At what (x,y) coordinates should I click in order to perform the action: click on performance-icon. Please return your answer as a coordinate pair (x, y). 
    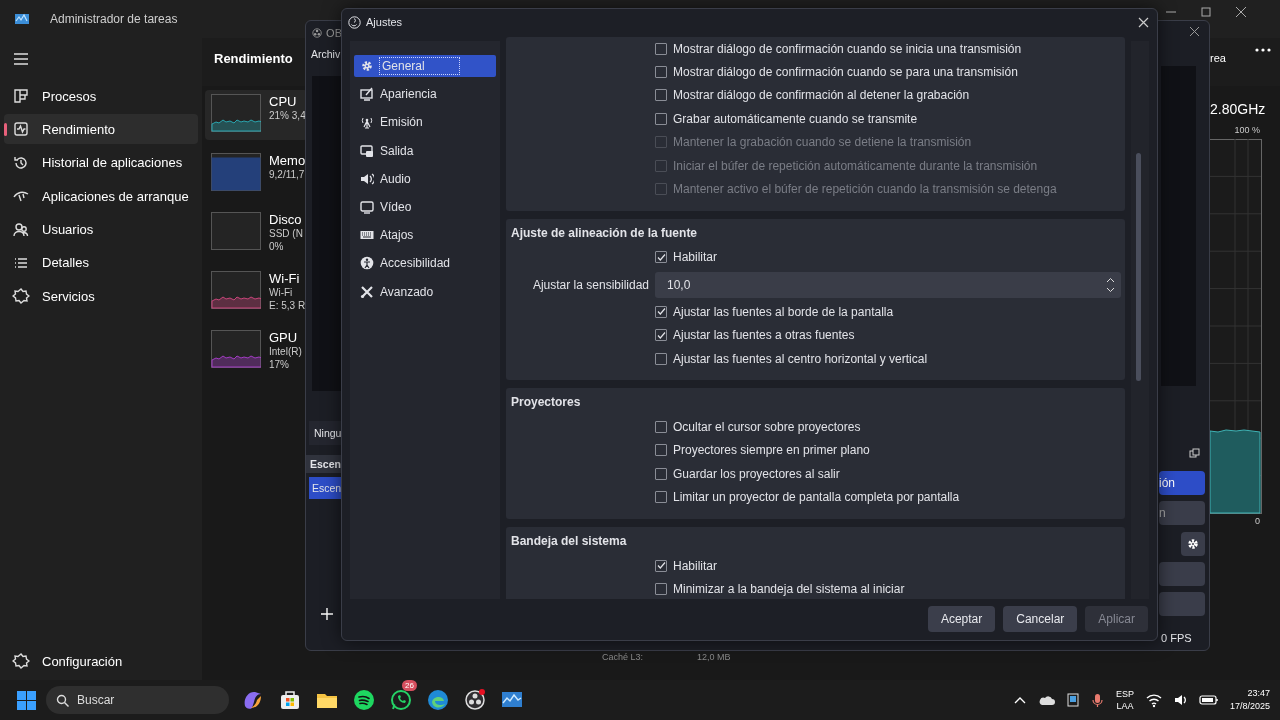
    Looking at the image, I should click on (21, 129).